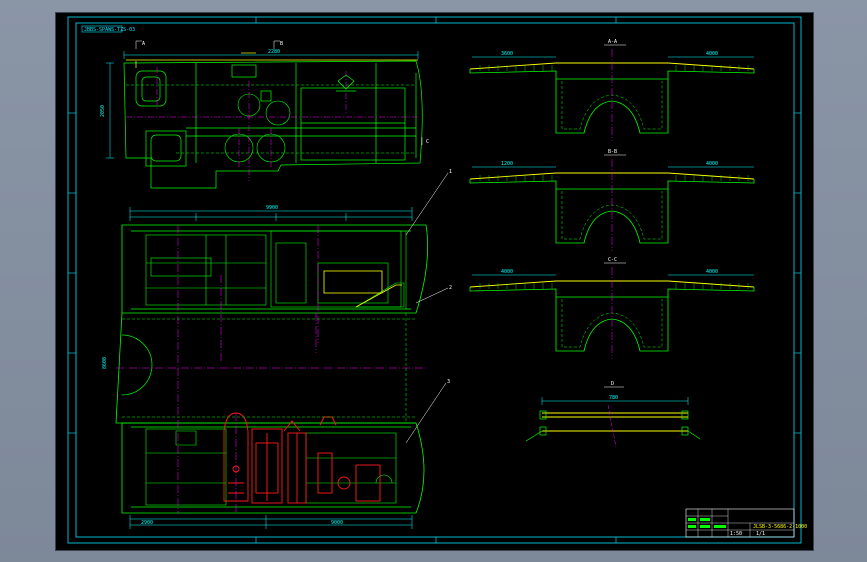  Describe the element at coordinates (746, 523) in the screenshot. I see `title-block: JLSB-3-5686-2-1000 1:50 1/1` at that location.